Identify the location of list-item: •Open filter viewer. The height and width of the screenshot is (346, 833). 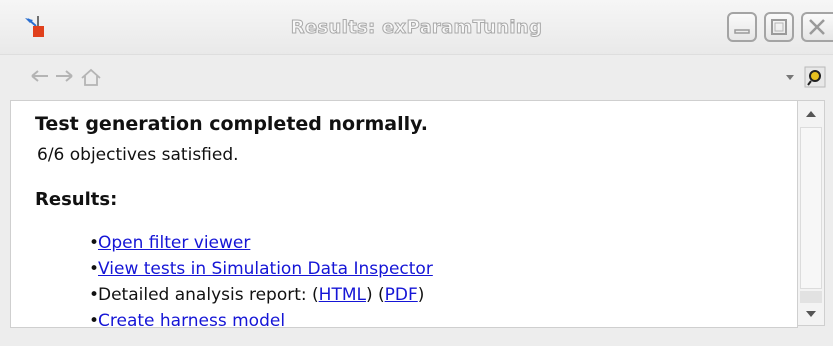
(169, 243).